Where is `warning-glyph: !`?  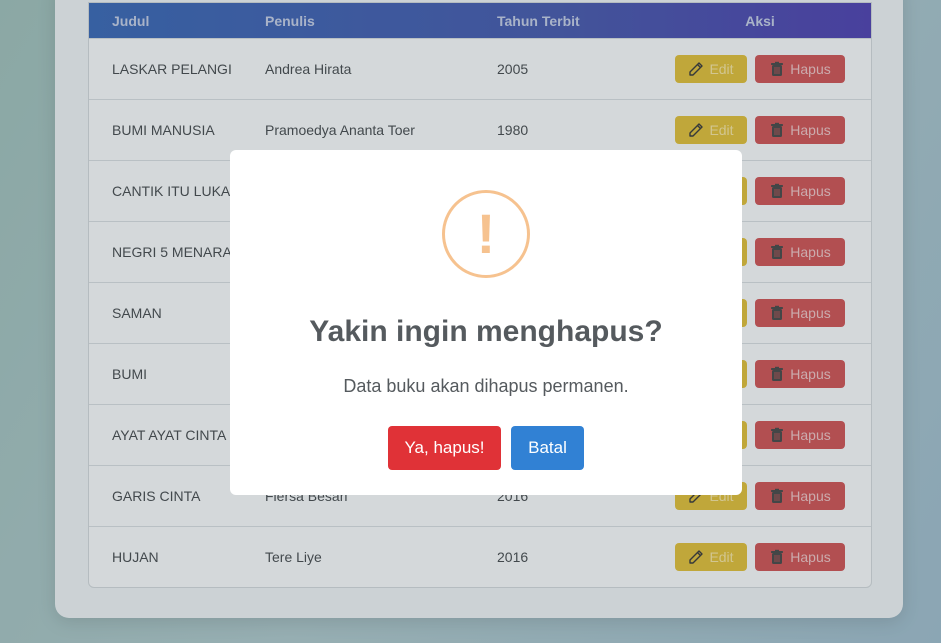
warning-glyph: ! is located at coordinates (486, 233).